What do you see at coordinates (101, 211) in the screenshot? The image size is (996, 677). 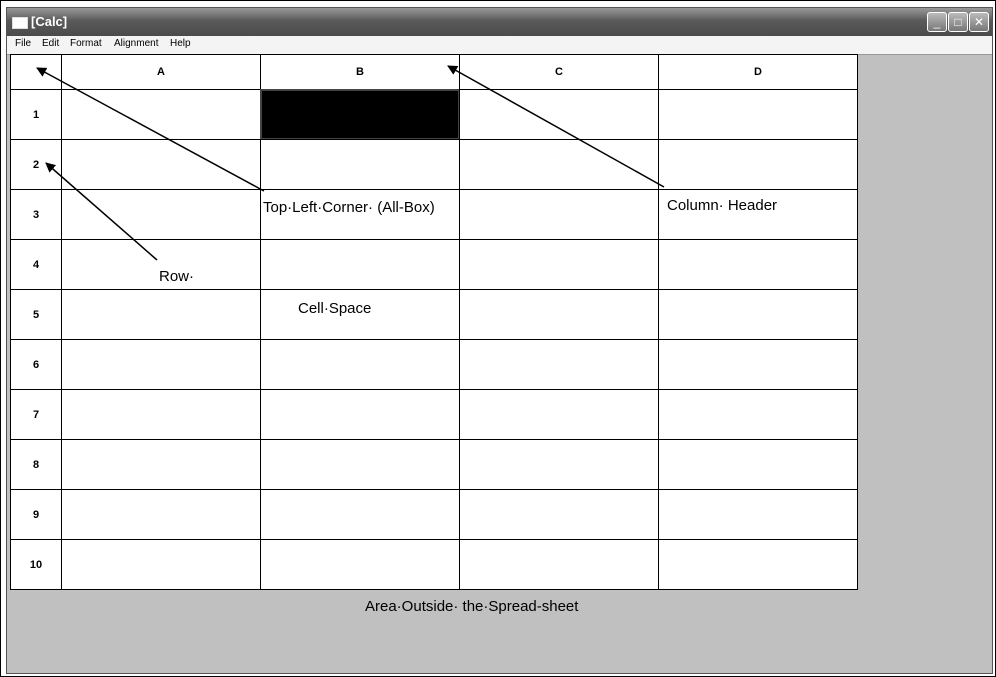 I see `arrow-row` at bounding box center [101, 211].